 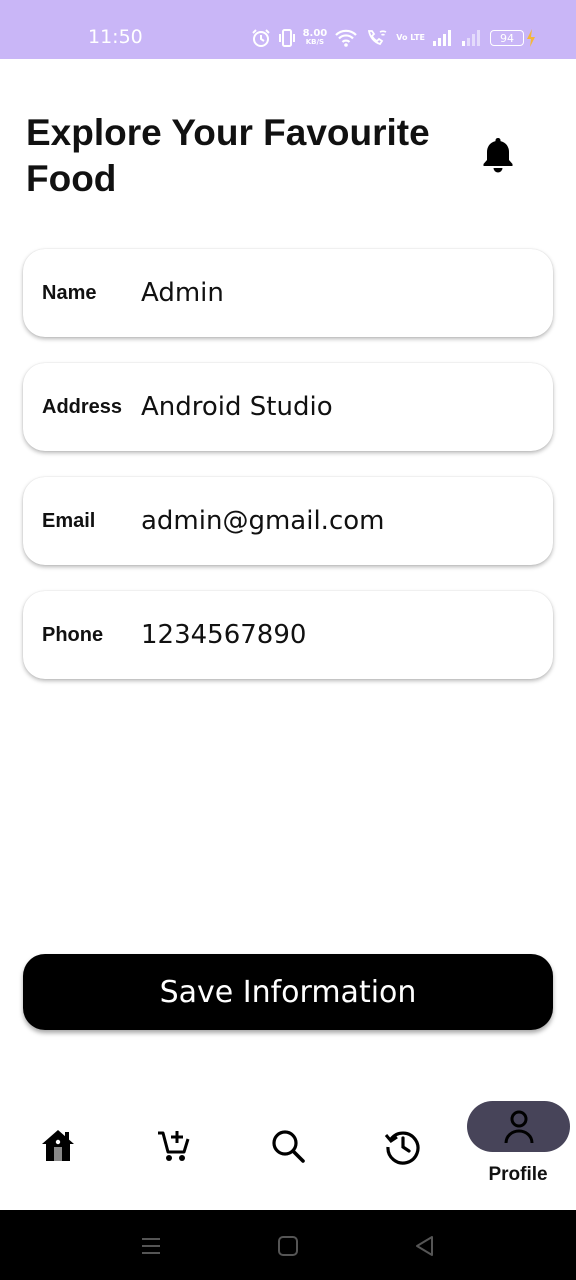 I want to click on nav-profile, so click(x=518, y=1126).